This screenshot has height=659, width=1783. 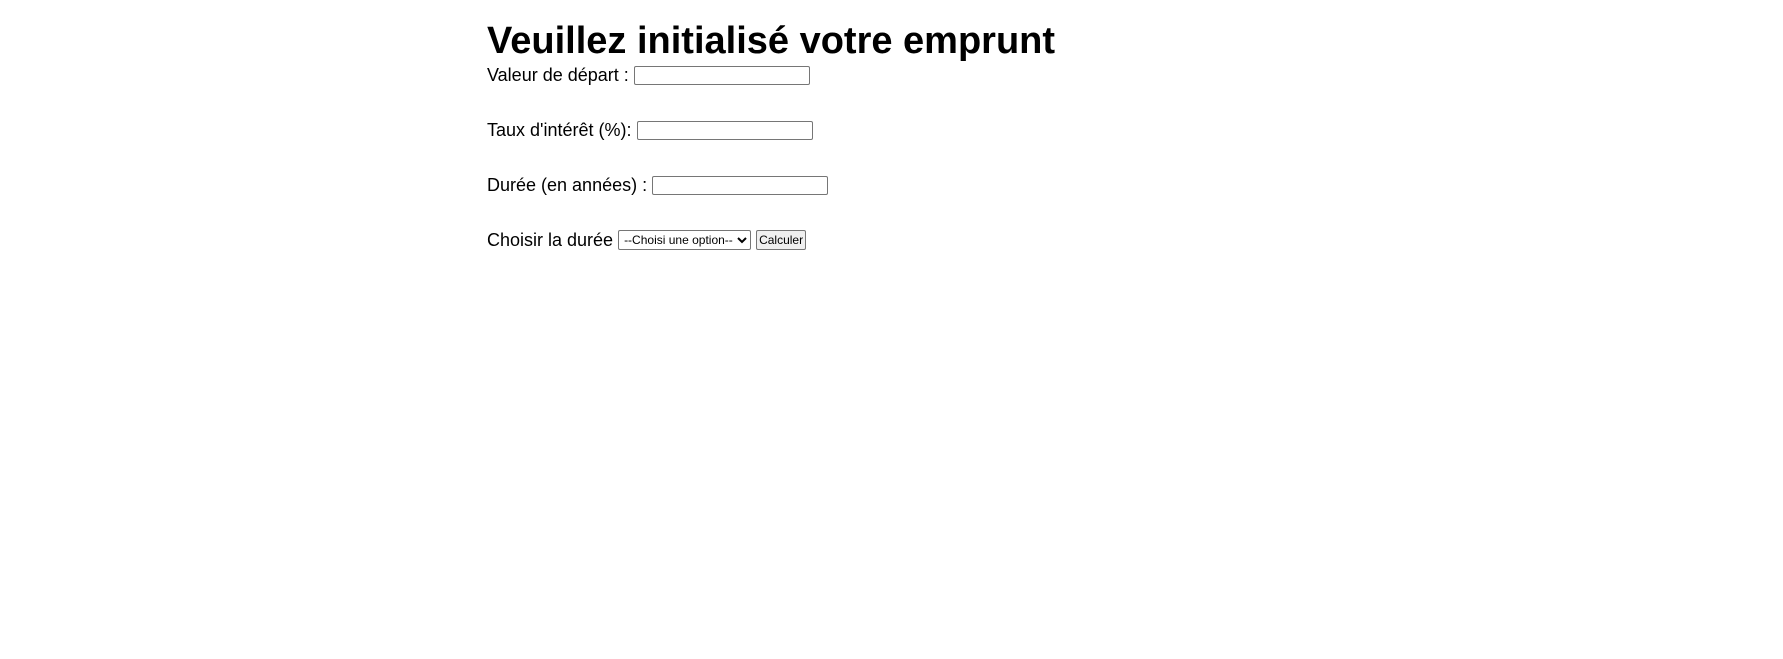 What do you see at coordinates (558, 75) in the screenshot?
I see `start-value-label: Valeur de départ :` at bounding box center [558, 75].